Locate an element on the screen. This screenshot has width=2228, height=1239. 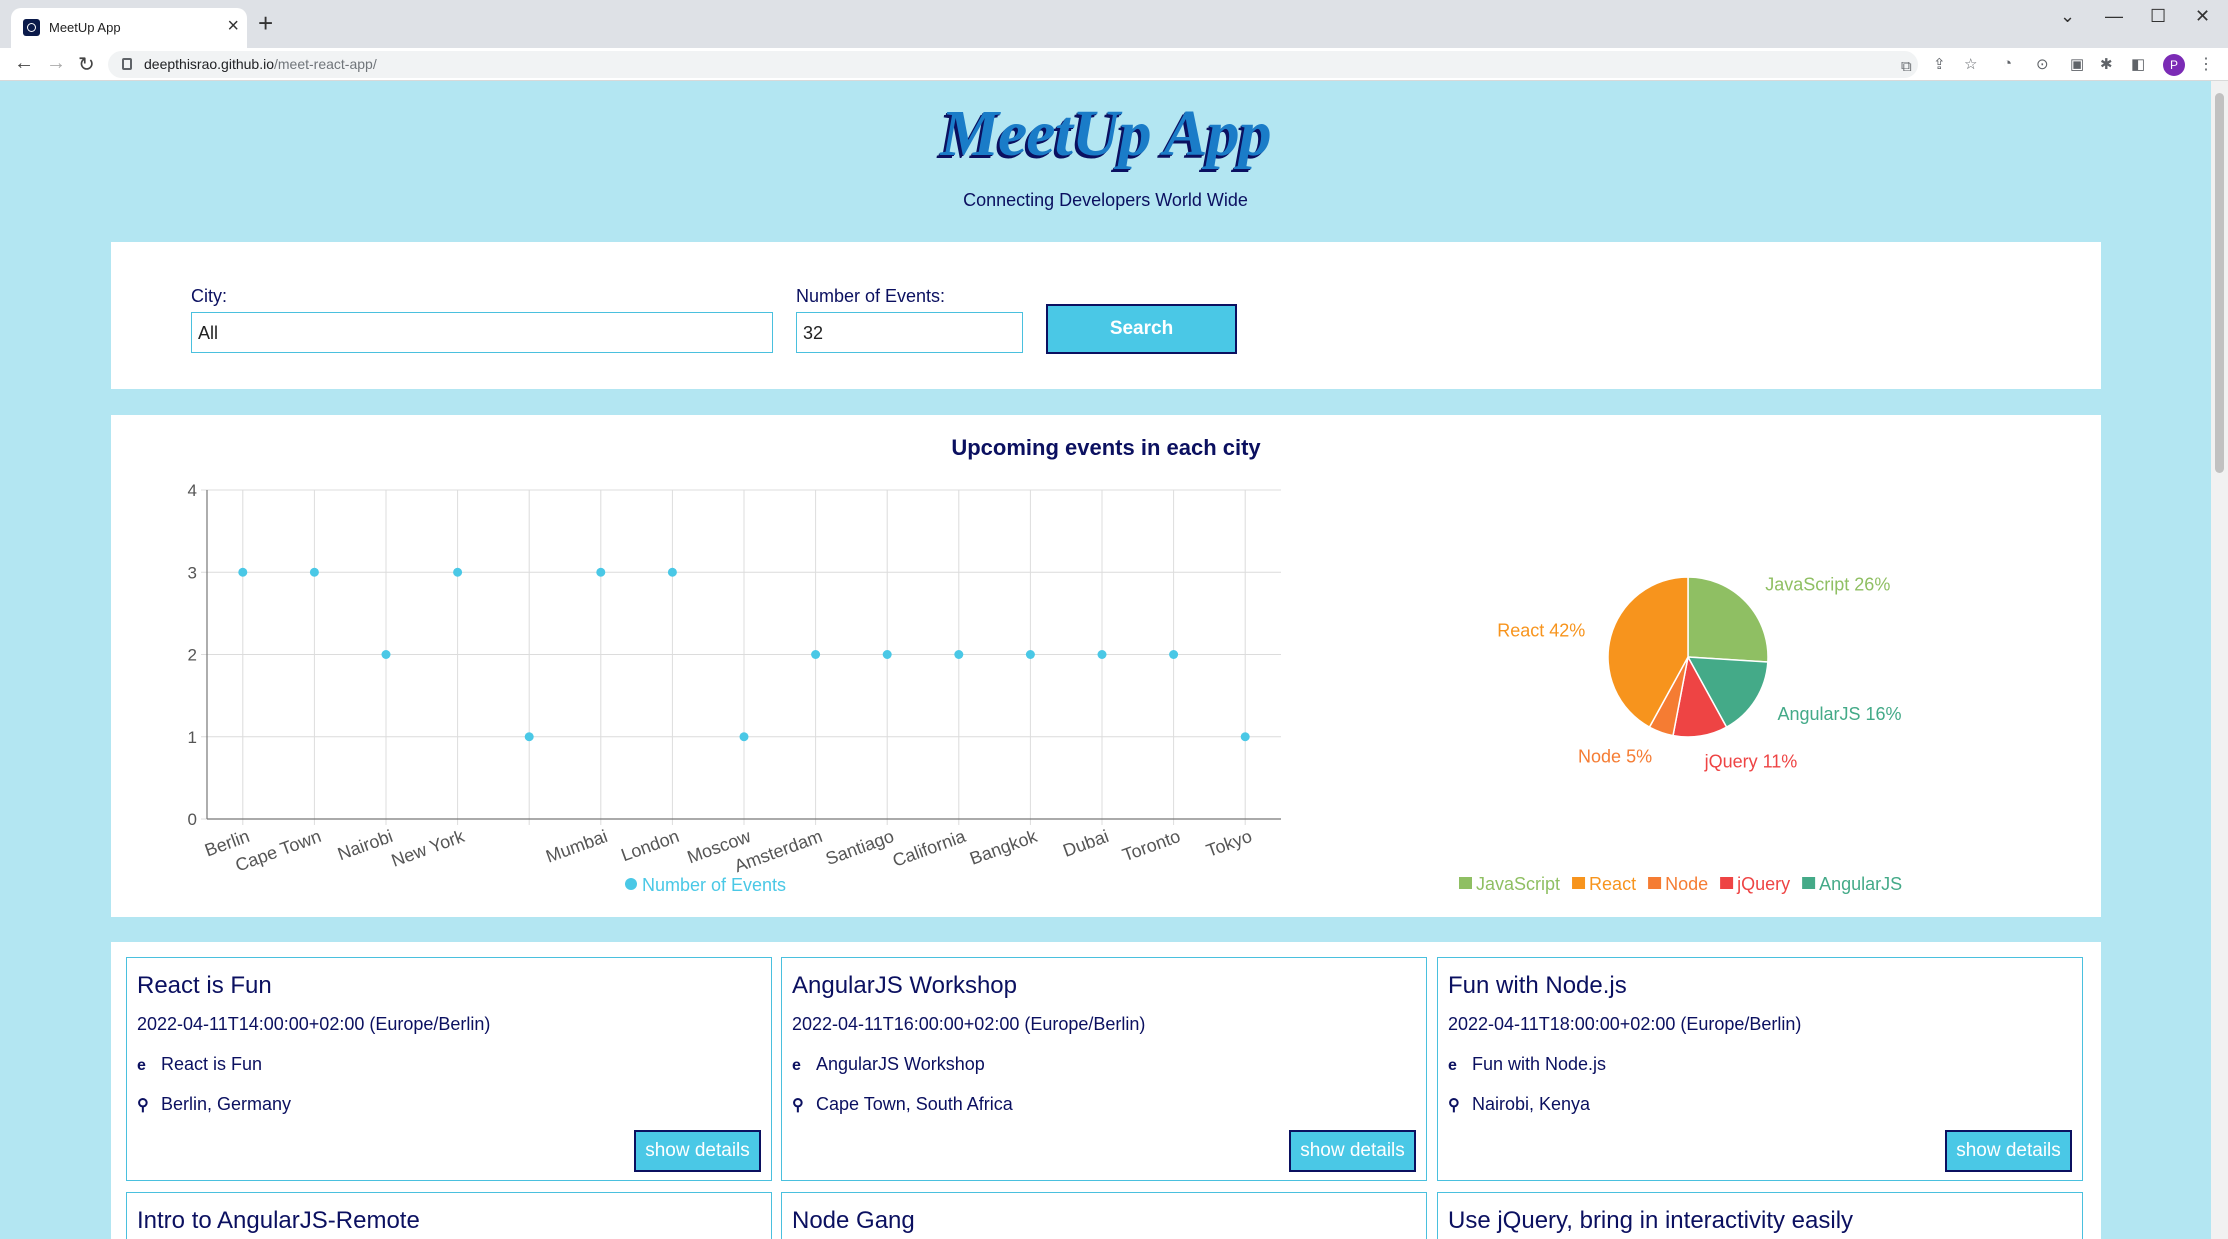
city-input: All is located at coordinates (482, 332).